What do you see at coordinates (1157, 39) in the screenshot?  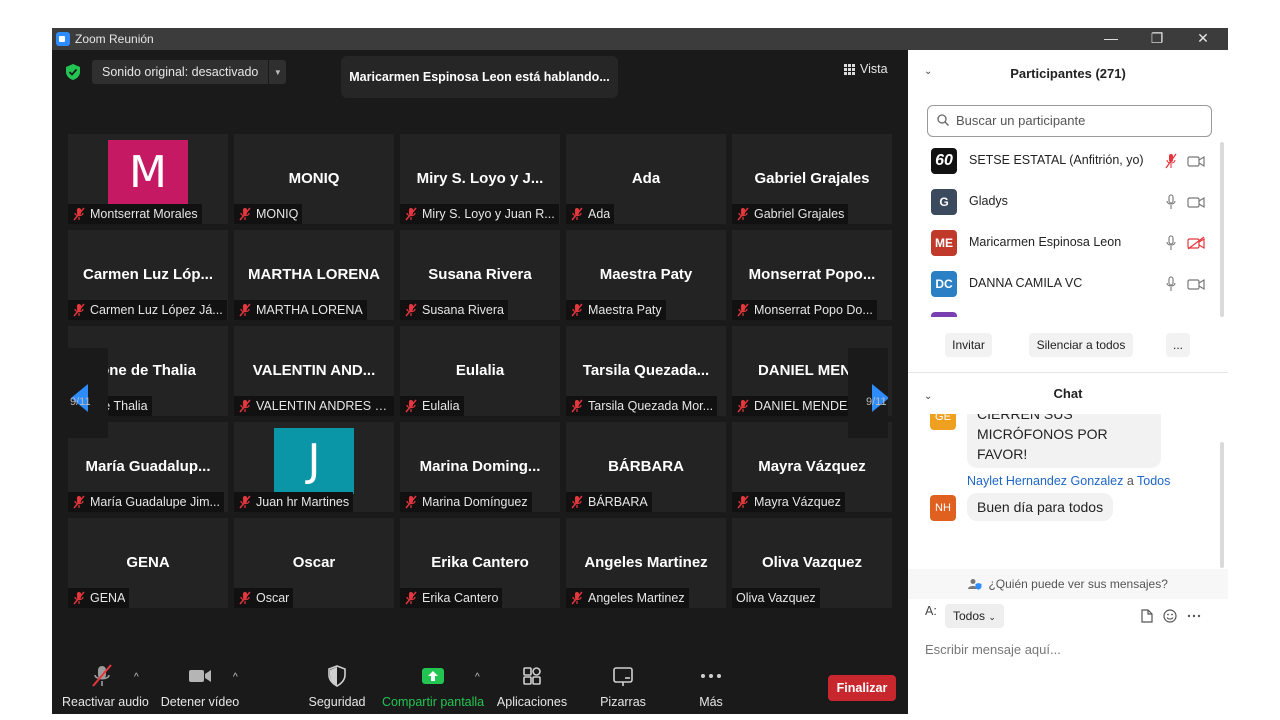 I see `restore-button: ❐` at bounding box center [1157, 39].